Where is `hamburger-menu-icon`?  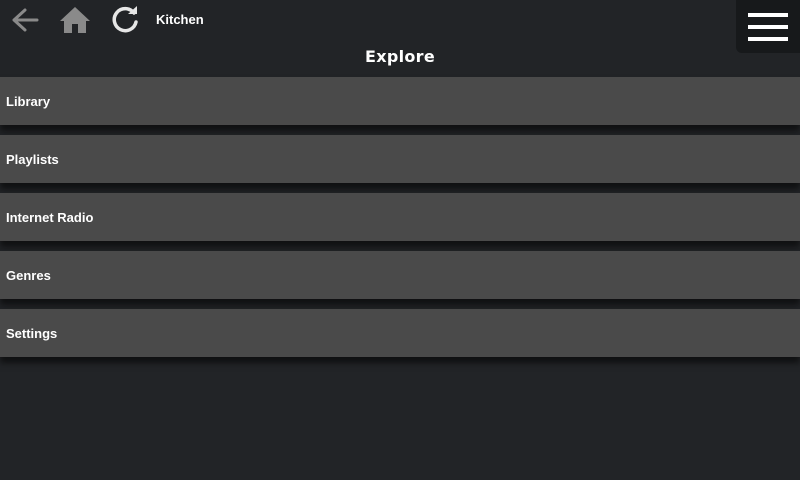 hamburger-menu-icon is located at coordinates (768, 26).